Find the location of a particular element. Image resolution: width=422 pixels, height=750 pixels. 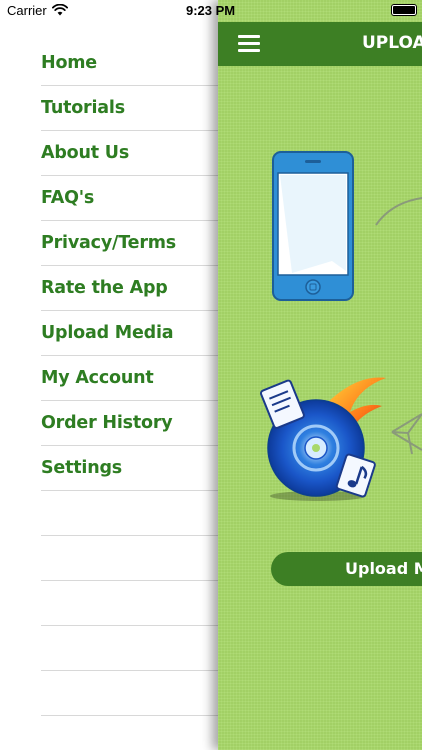

status-bar: Carrier 9:23 PM is located at coordinates (211, 11).